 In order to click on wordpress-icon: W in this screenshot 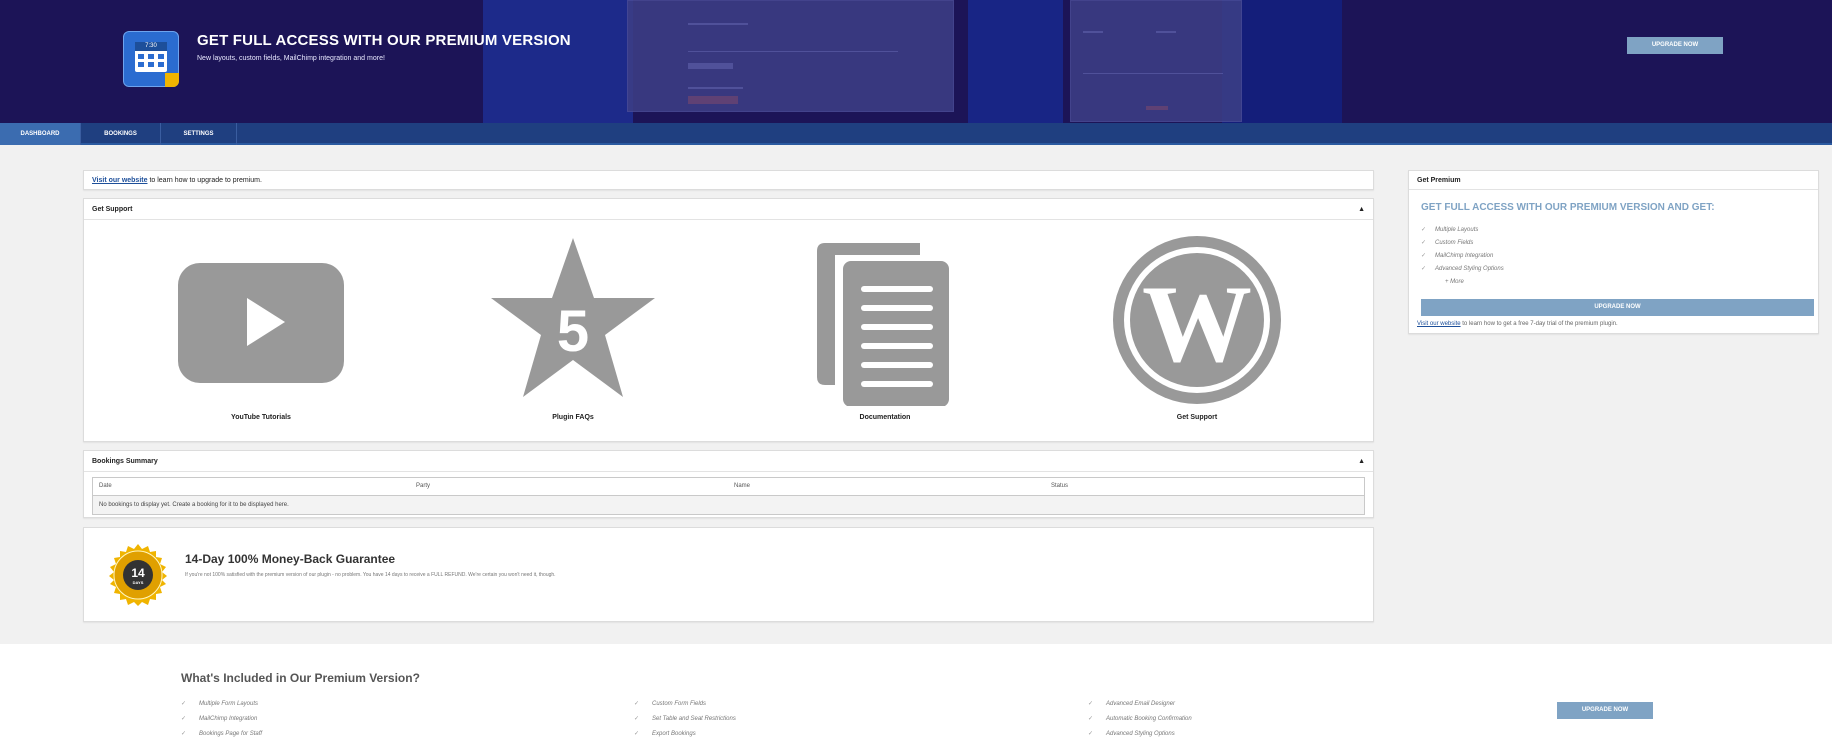, I will do `click(1197, 320)`.